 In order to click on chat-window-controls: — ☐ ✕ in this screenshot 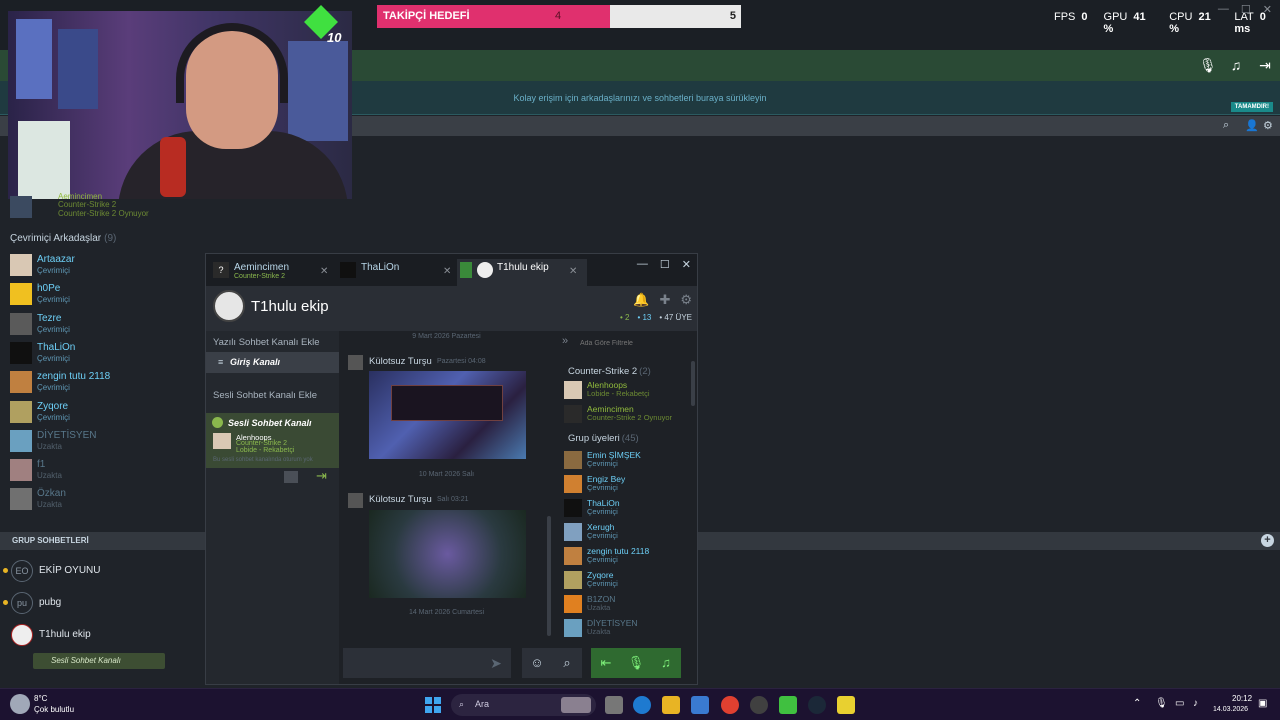, I will do `click(664, 264)`.